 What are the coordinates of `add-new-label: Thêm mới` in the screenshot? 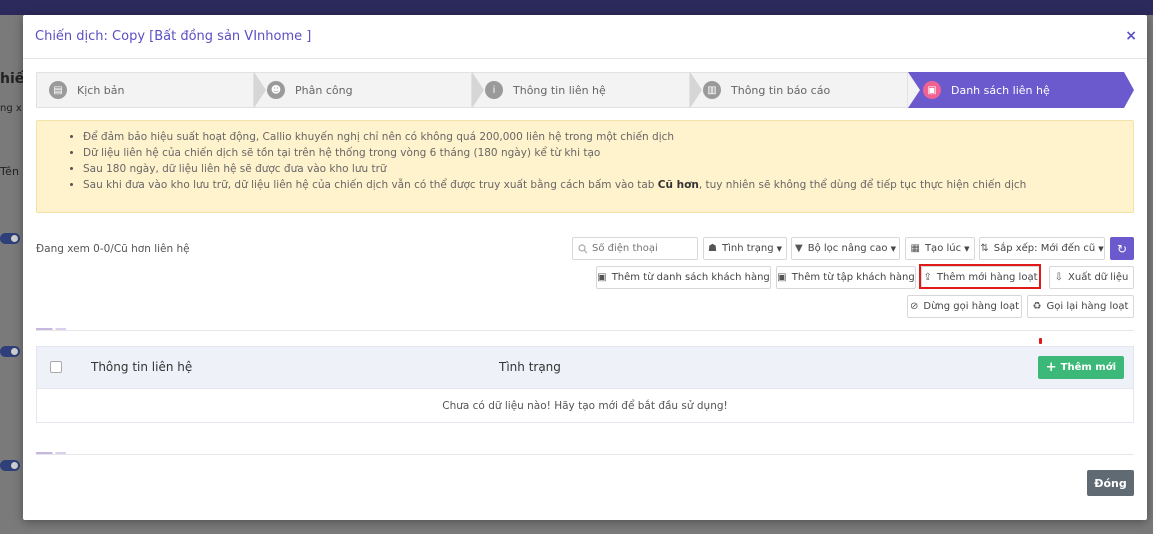 It's located at (1088, 367).